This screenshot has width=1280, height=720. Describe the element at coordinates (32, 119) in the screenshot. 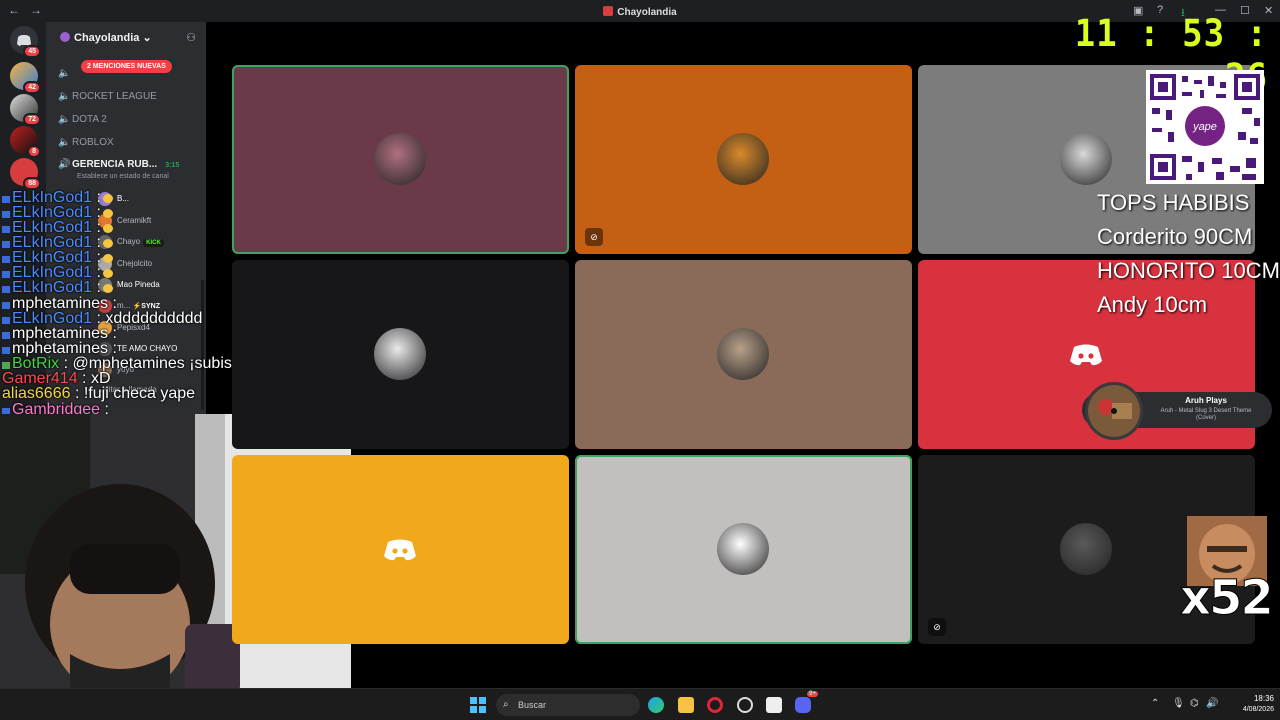

I see `server-badge: 72` at that location.